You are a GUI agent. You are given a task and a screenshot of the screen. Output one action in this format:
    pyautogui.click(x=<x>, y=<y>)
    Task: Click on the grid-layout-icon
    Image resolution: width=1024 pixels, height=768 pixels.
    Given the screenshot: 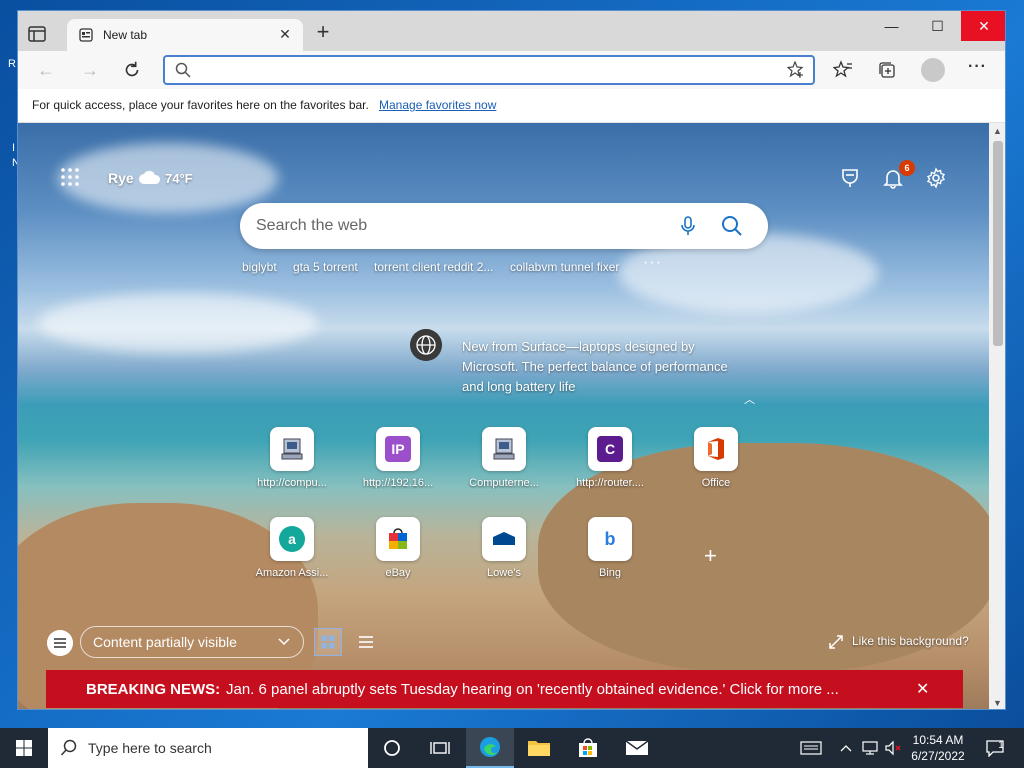 What is the action you would take?
    pyautogui.click(x=328, y=642)
    